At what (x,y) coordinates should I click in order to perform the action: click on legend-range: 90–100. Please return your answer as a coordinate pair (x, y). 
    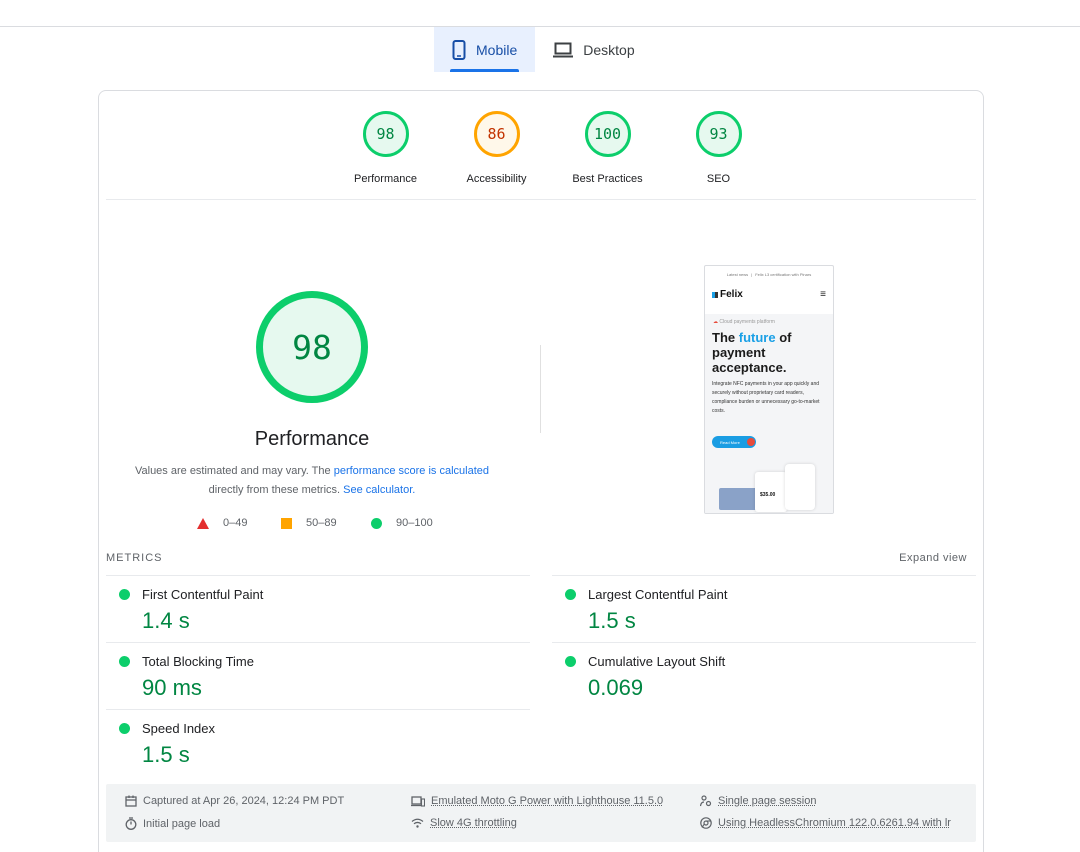
    Looking at the image, I should click on (414, 523).